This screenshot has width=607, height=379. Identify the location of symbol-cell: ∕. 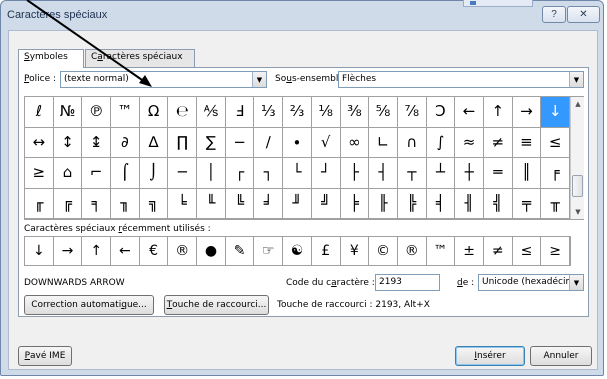
(269, 142).